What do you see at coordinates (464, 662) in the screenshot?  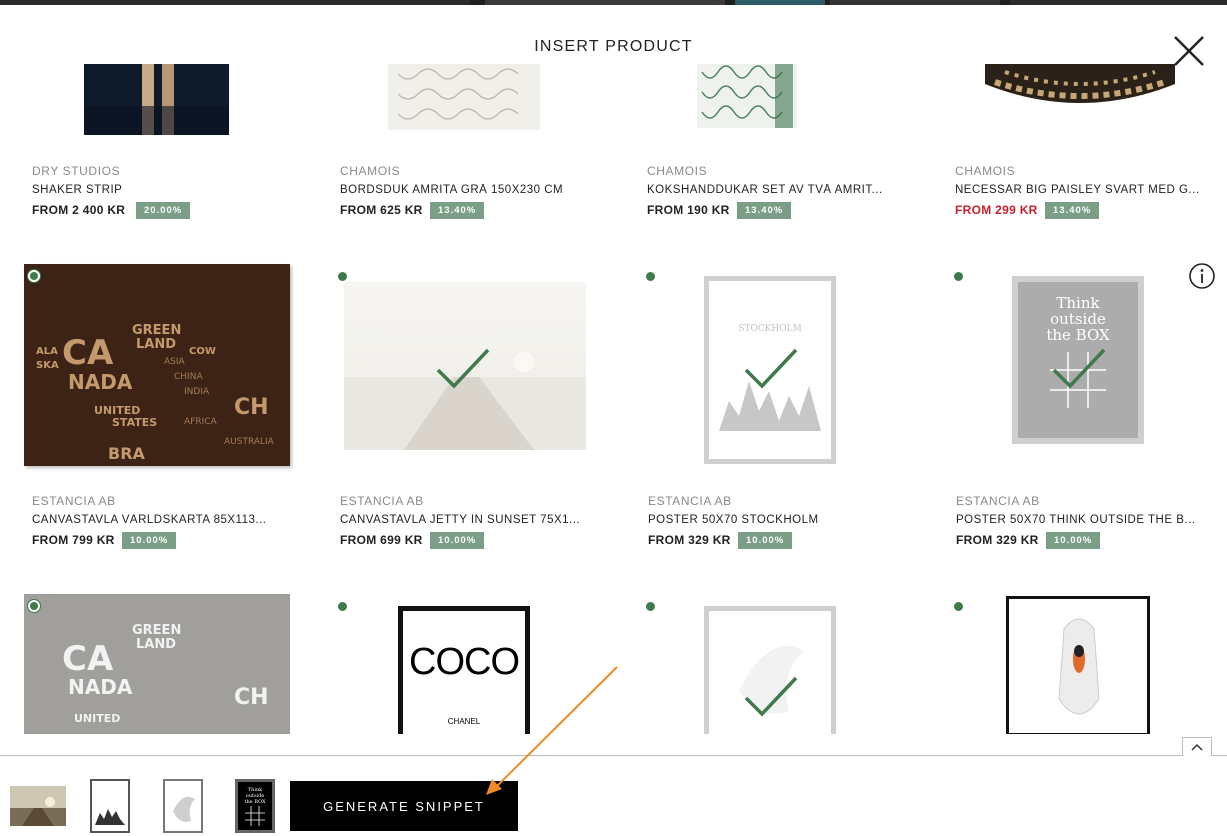 I see `poster-coco-text: COCO` at bounding box center [464, 662].